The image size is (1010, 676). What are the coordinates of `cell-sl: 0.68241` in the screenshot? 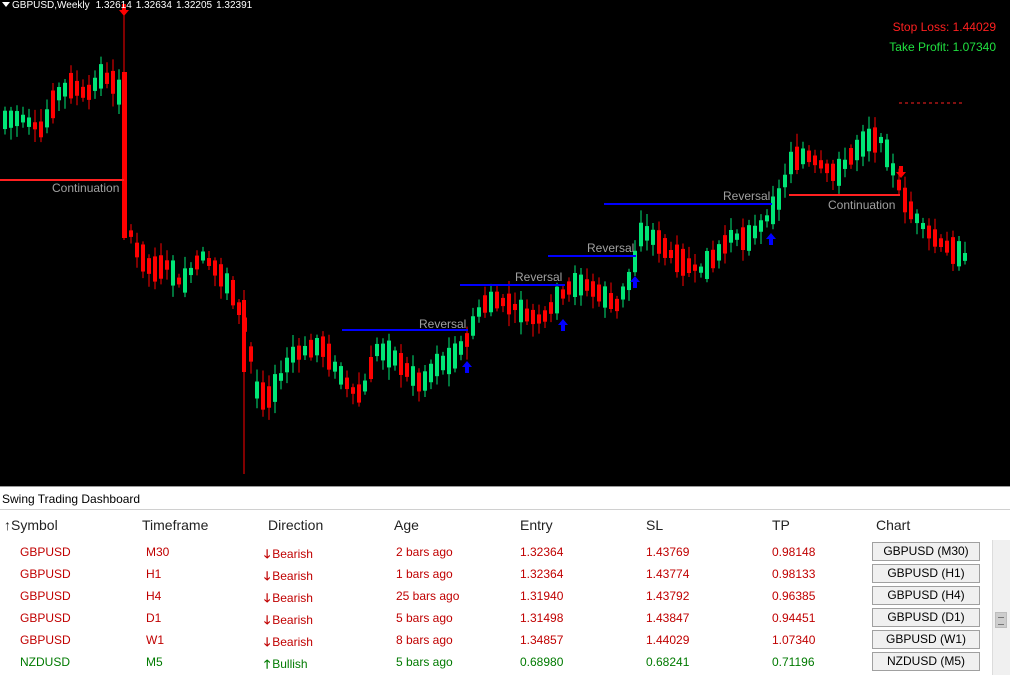 It's located at (668, 662).